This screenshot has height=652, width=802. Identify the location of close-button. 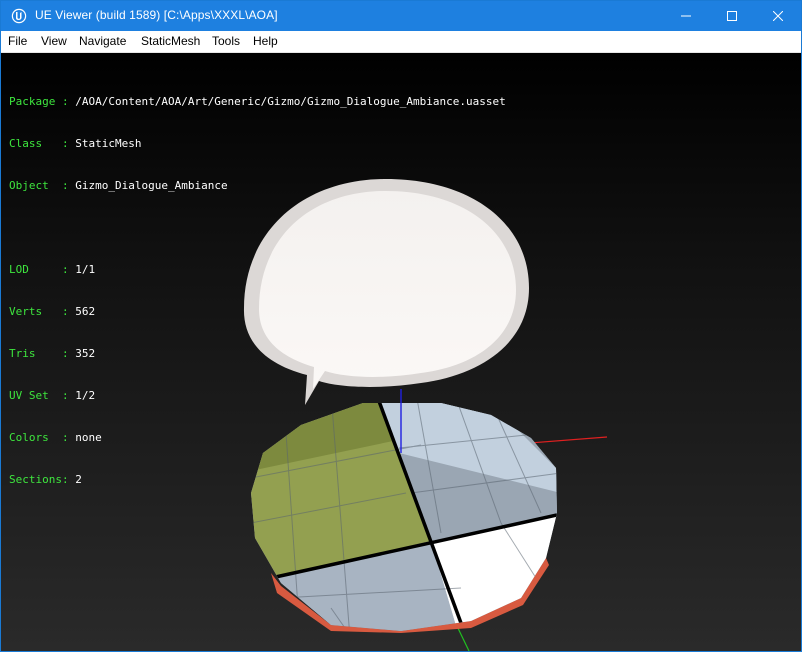
(778, 16).